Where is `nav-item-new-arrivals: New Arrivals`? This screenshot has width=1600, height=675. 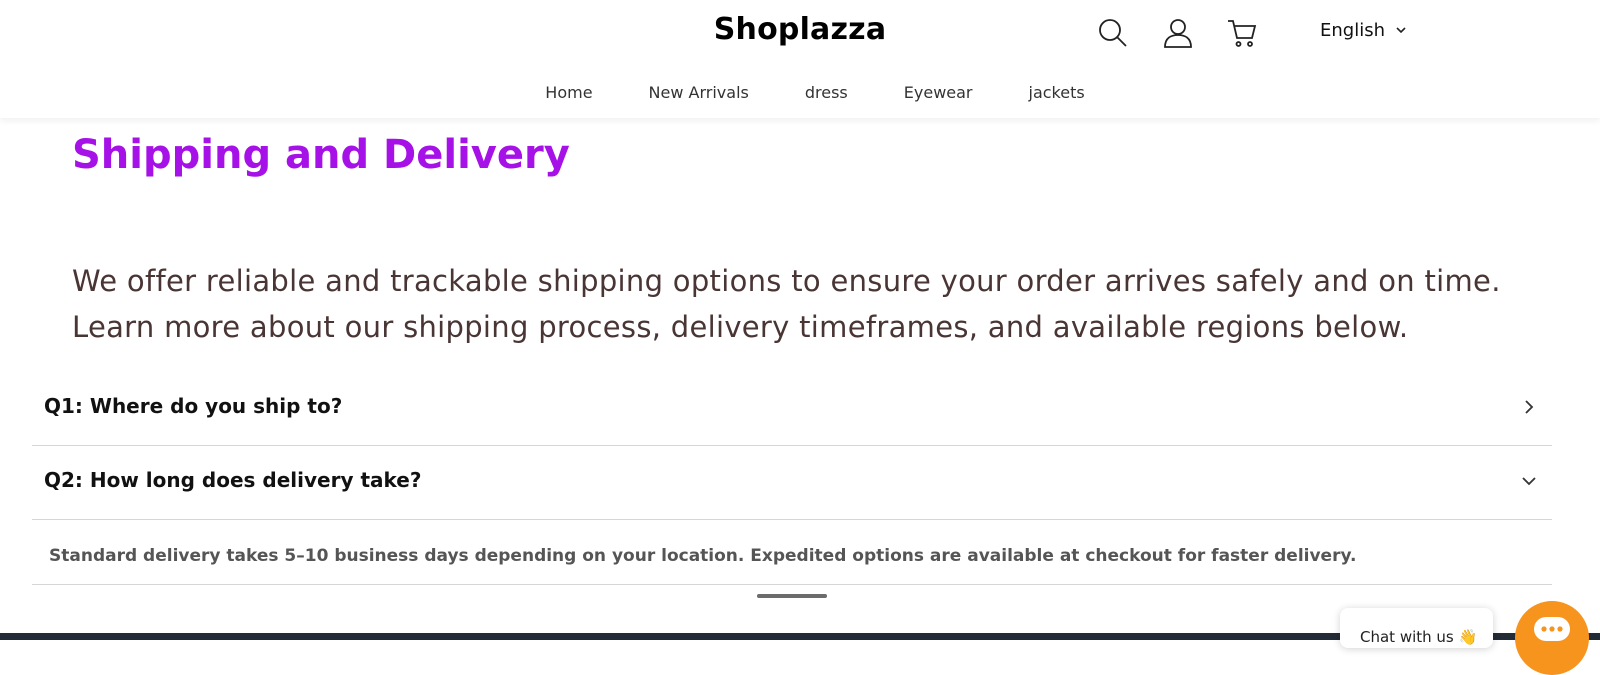
nav-item-new-arrivals: New Arrivals is located at coordinates (699, 92).